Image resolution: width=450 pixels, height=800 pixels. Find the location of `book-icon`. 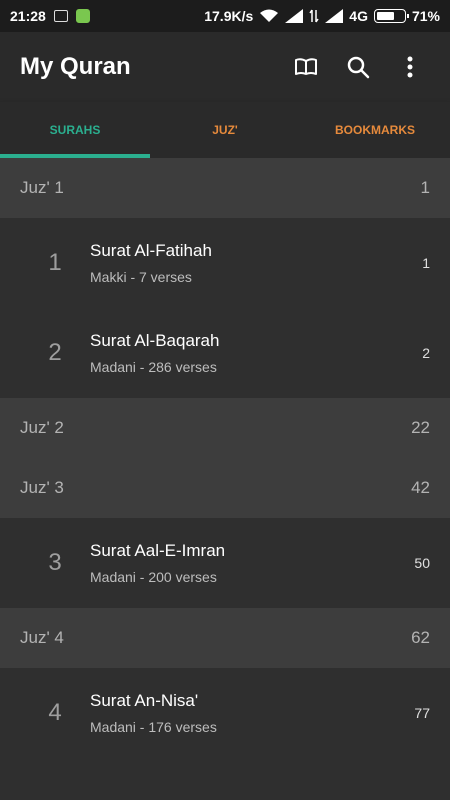

book-icon is located at coordinates (306, 67).